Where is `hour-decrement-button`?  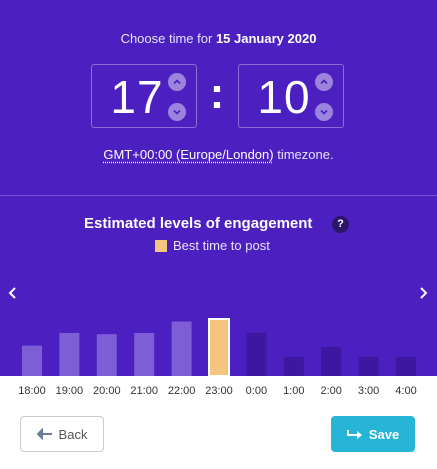 hour-decrement-button is located at coordinates (177, 112).